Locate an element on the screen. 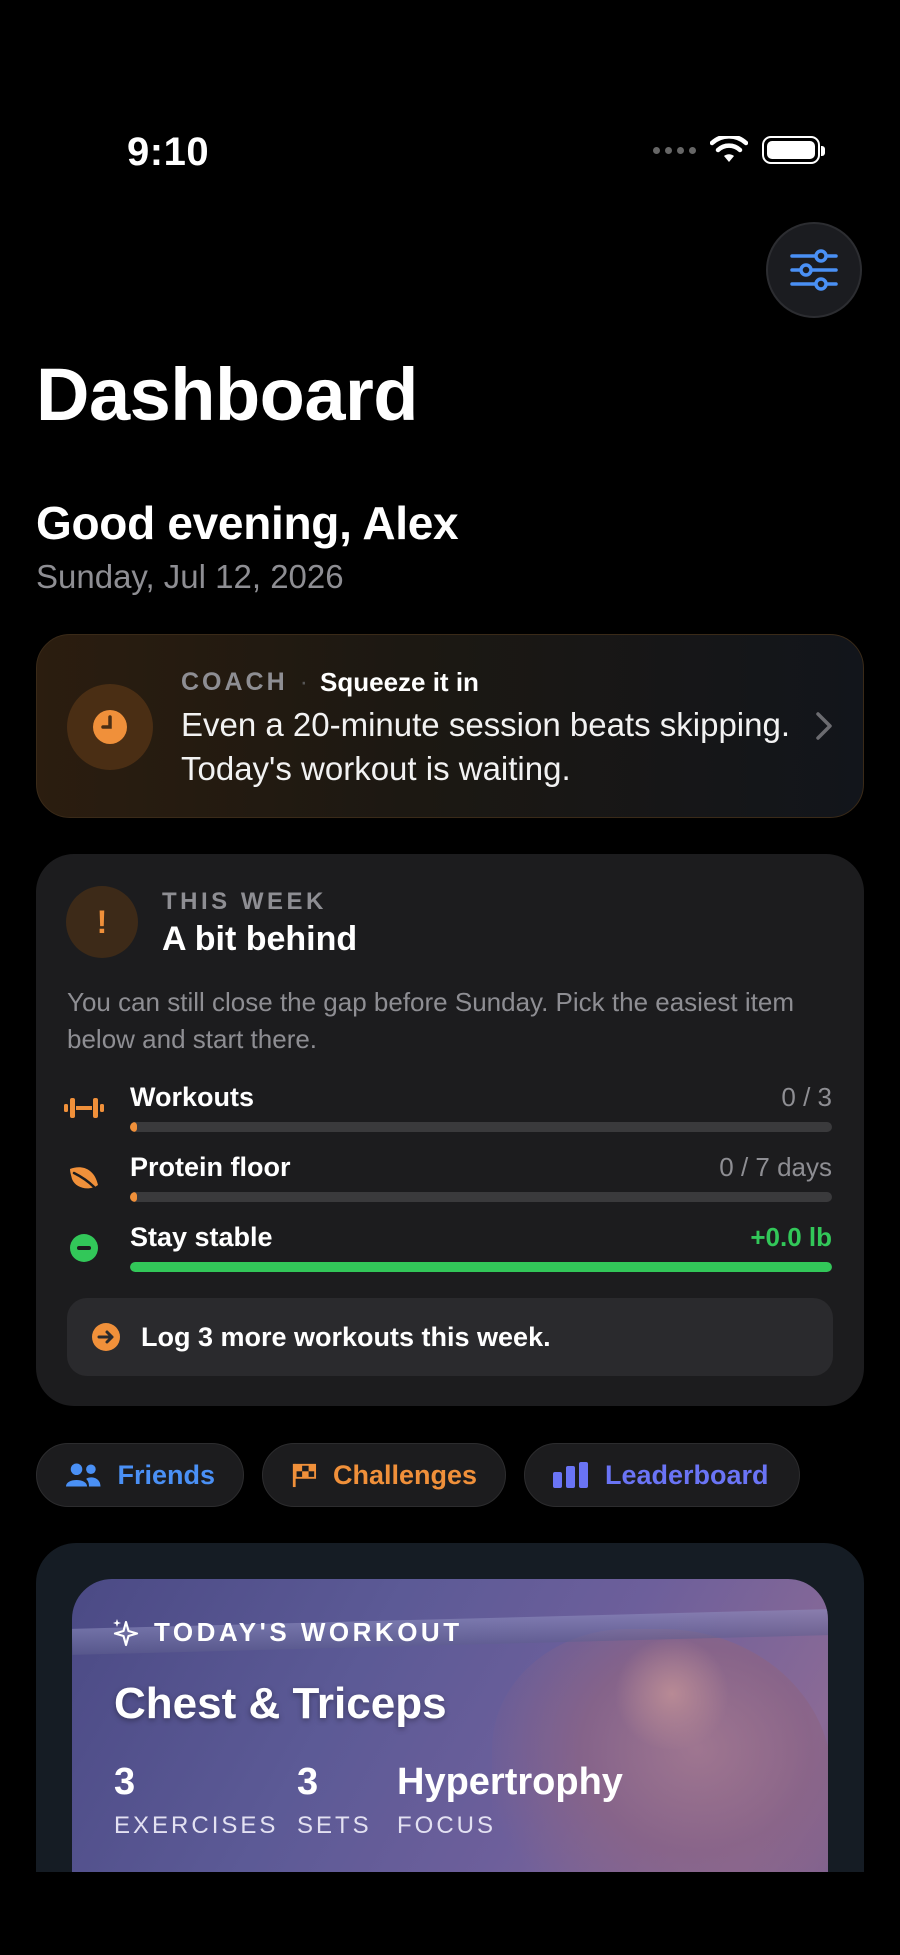 Image resolution: width=900 pixels, height=1955 pixels. page-title: Dashboard is located at coordinates (227, 394).